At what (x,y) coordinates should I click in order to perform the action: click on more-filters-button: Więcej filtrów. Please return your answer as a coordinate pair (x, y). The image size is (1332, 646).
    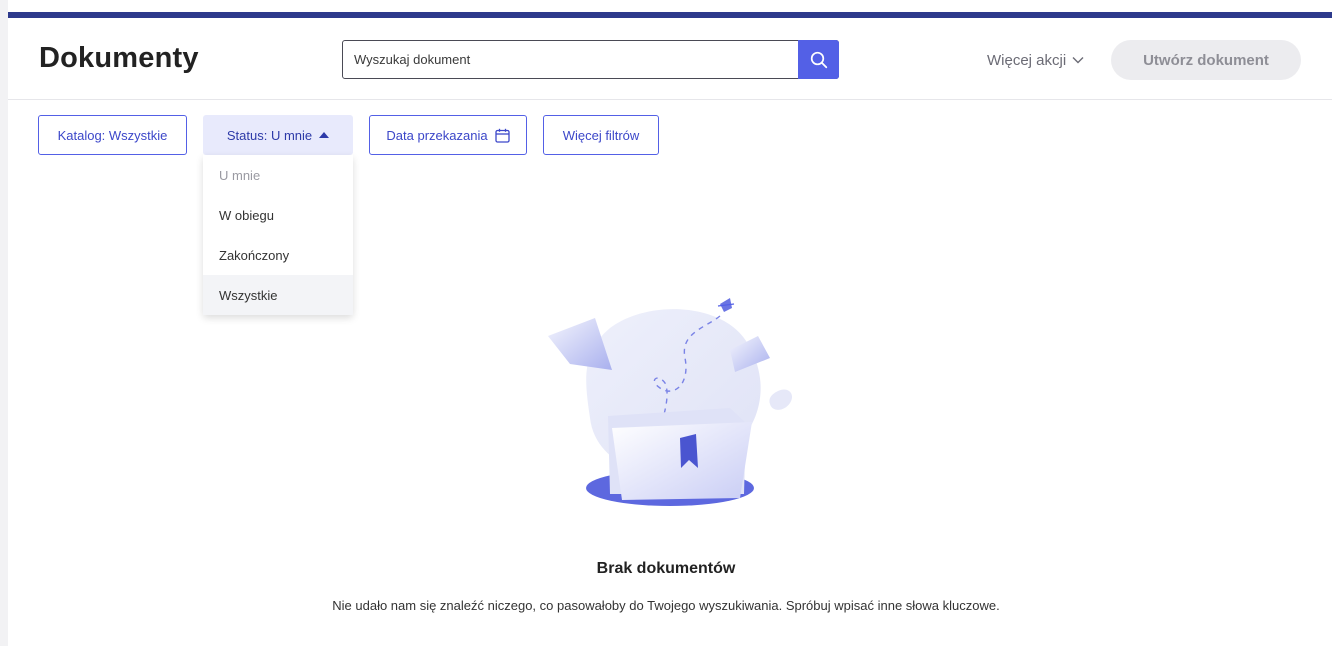
    Looking at the image, I should click on (601, 135).